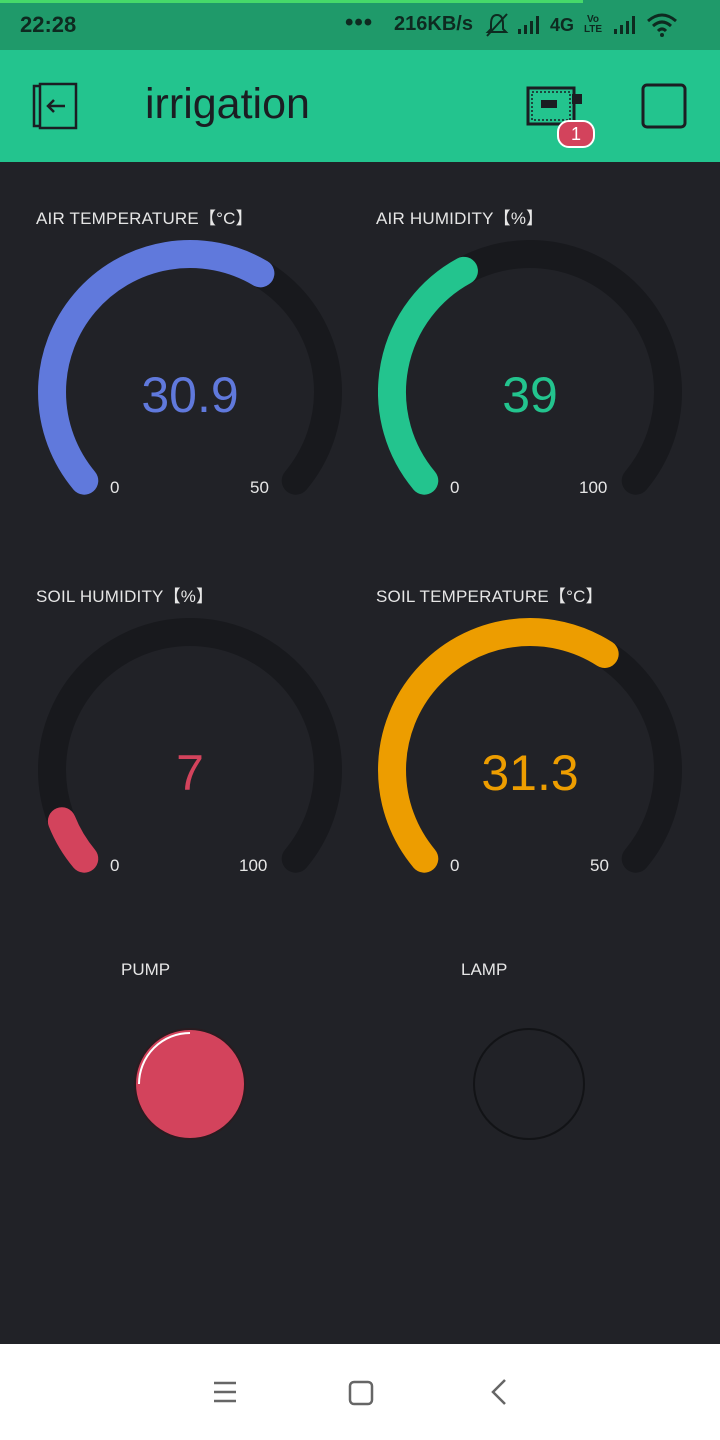 The height and width of the screenshot is (1440, 720). Describe the element at coordinates (460, 218) in the screenshot. I see `gauge-label-air-humidity: AIR HUMIDITY【%】` at that location.